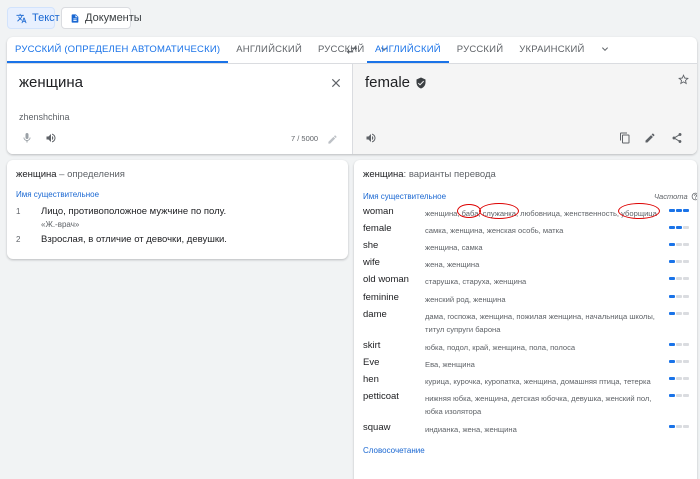  I want to click on documents-mode-button: Документы, so click(101, 18).